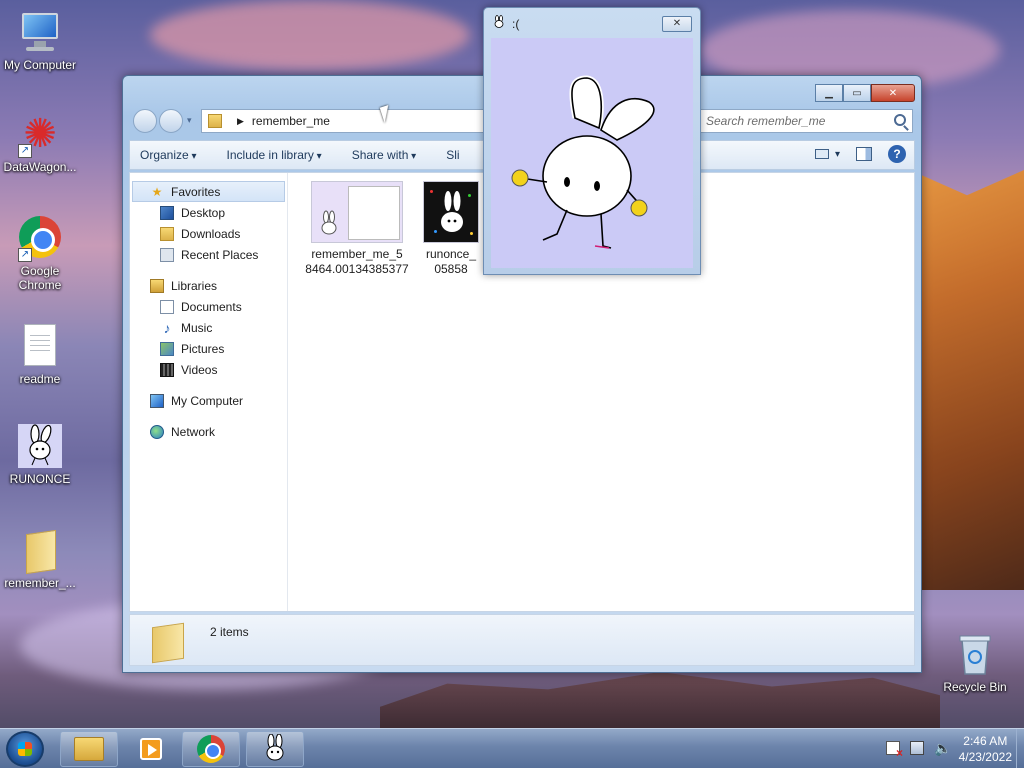  Describe the element at coordinates (40, 135) in the screenshot. I see `datawagon-icon: ✺ ↗` at that location.